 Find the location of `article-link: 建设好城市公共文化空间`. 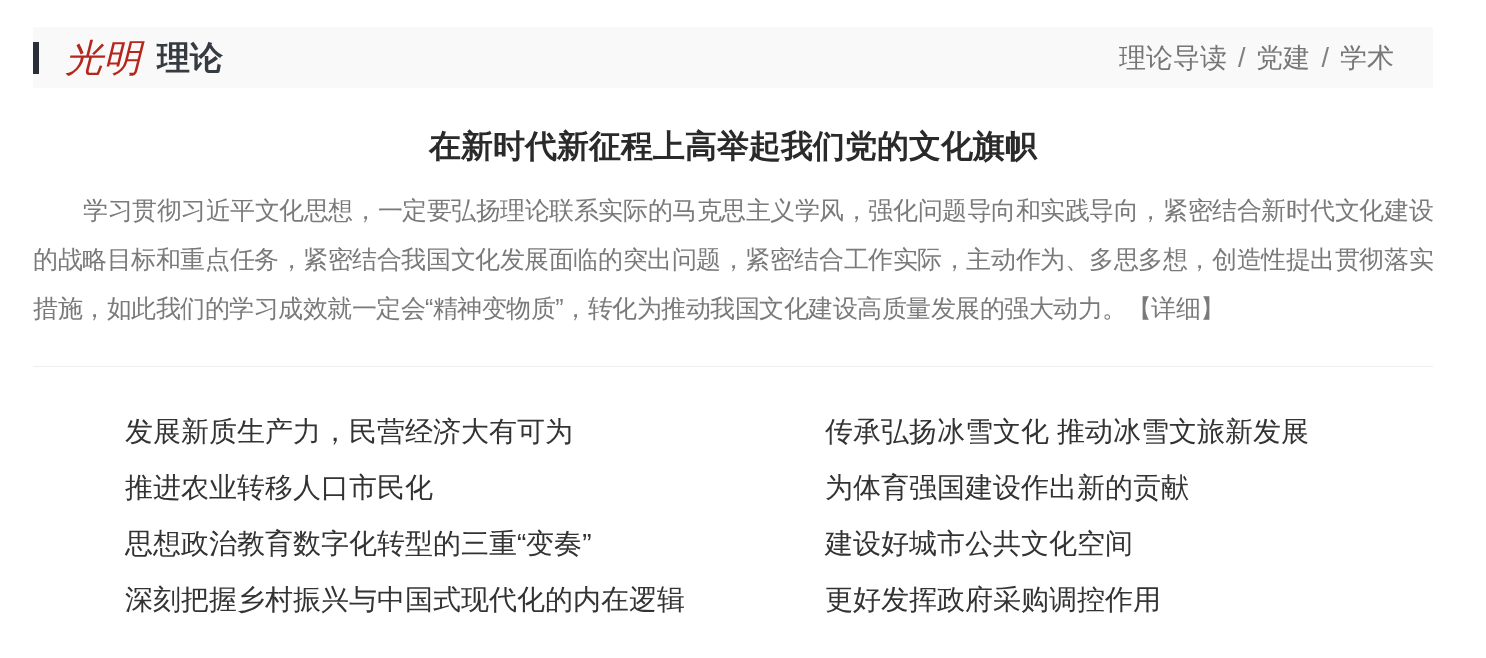

article-link: 建设好城市公共文化空间 is located at coordinates (979, 543).